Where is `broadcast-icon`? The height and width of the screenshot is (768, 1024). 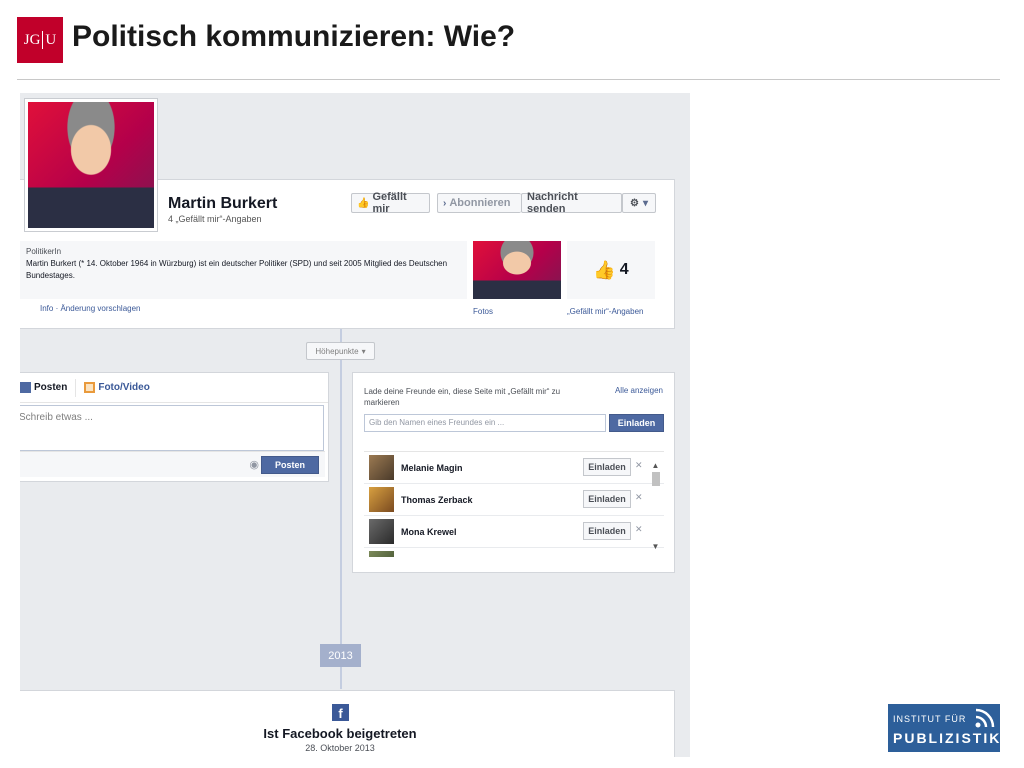 broadcast-icon is located at coordinates (985, 718).